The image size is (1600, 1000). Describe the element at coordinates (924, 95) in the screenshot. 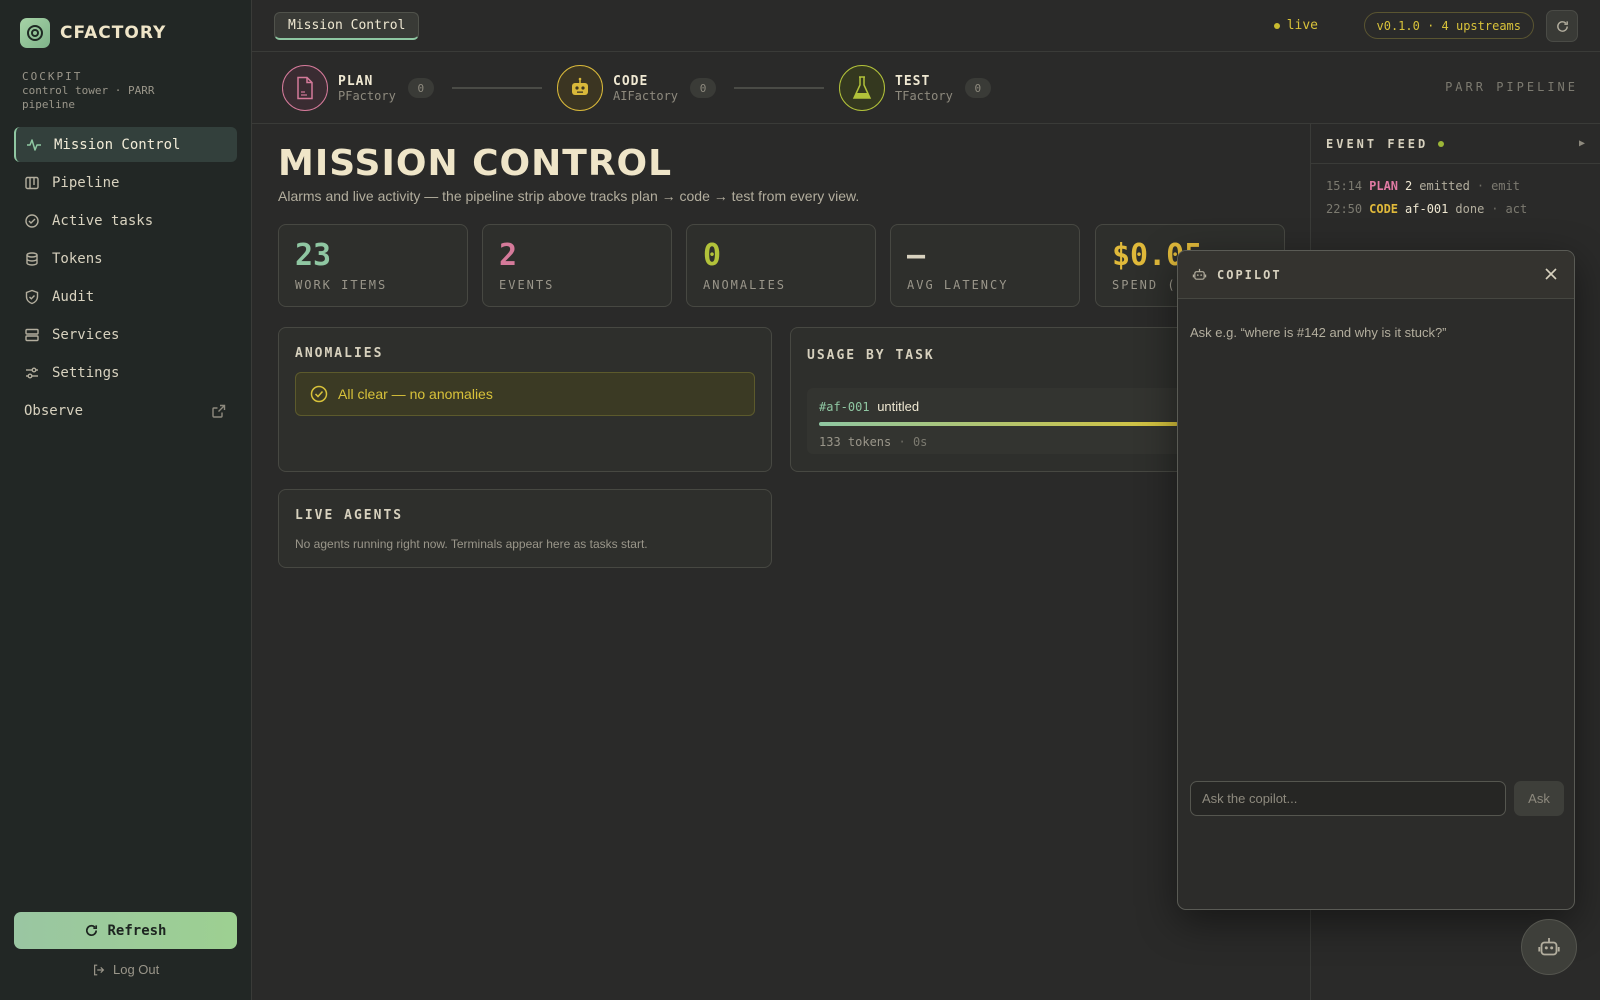

I see `stage-sub: TFactory` at that location.